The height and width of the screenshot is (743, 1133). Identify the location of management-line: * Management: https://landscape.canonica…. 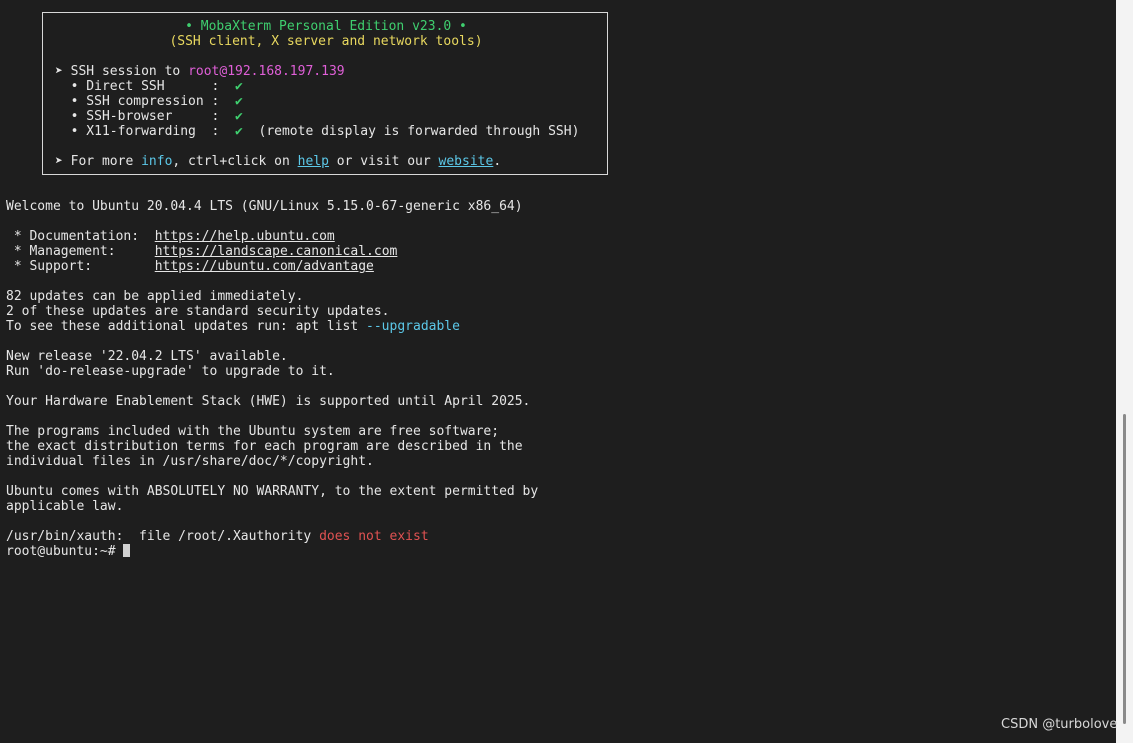
(202, 251).